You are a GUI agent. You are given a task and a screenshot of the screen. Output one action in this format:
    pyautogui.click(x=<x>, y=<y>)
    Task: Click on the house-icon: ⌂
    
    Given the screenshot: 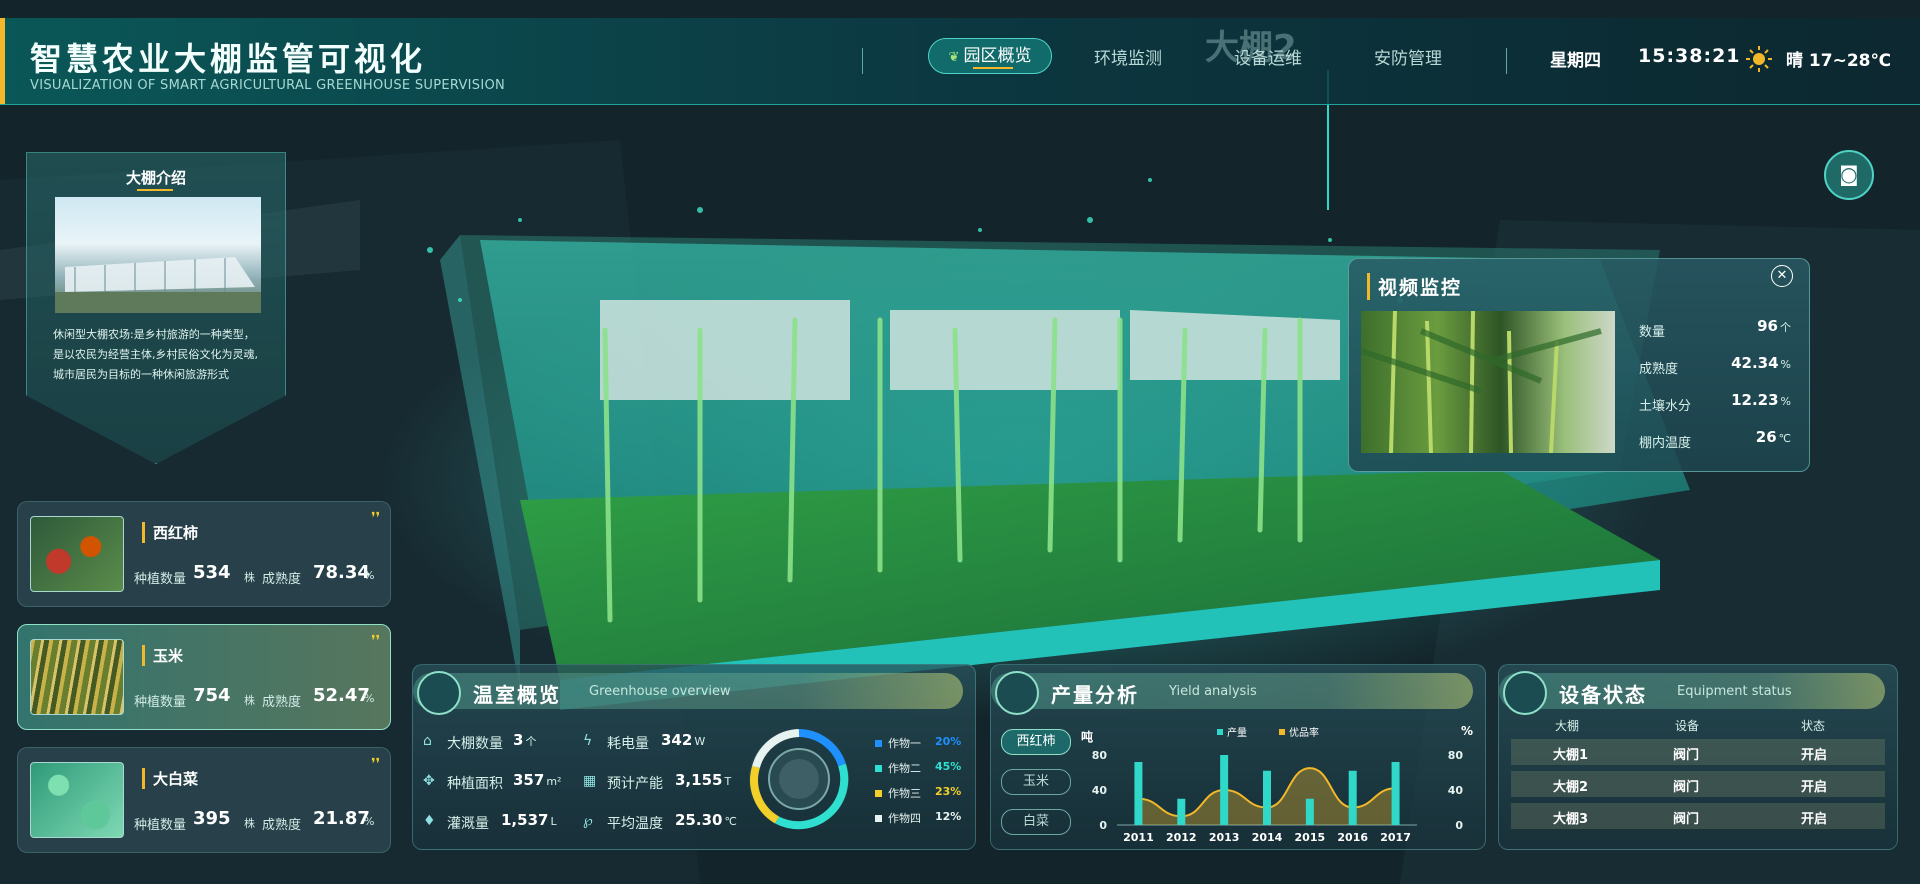 What is the action you would take?
    pyautogui.click(x=427, y=741)
    